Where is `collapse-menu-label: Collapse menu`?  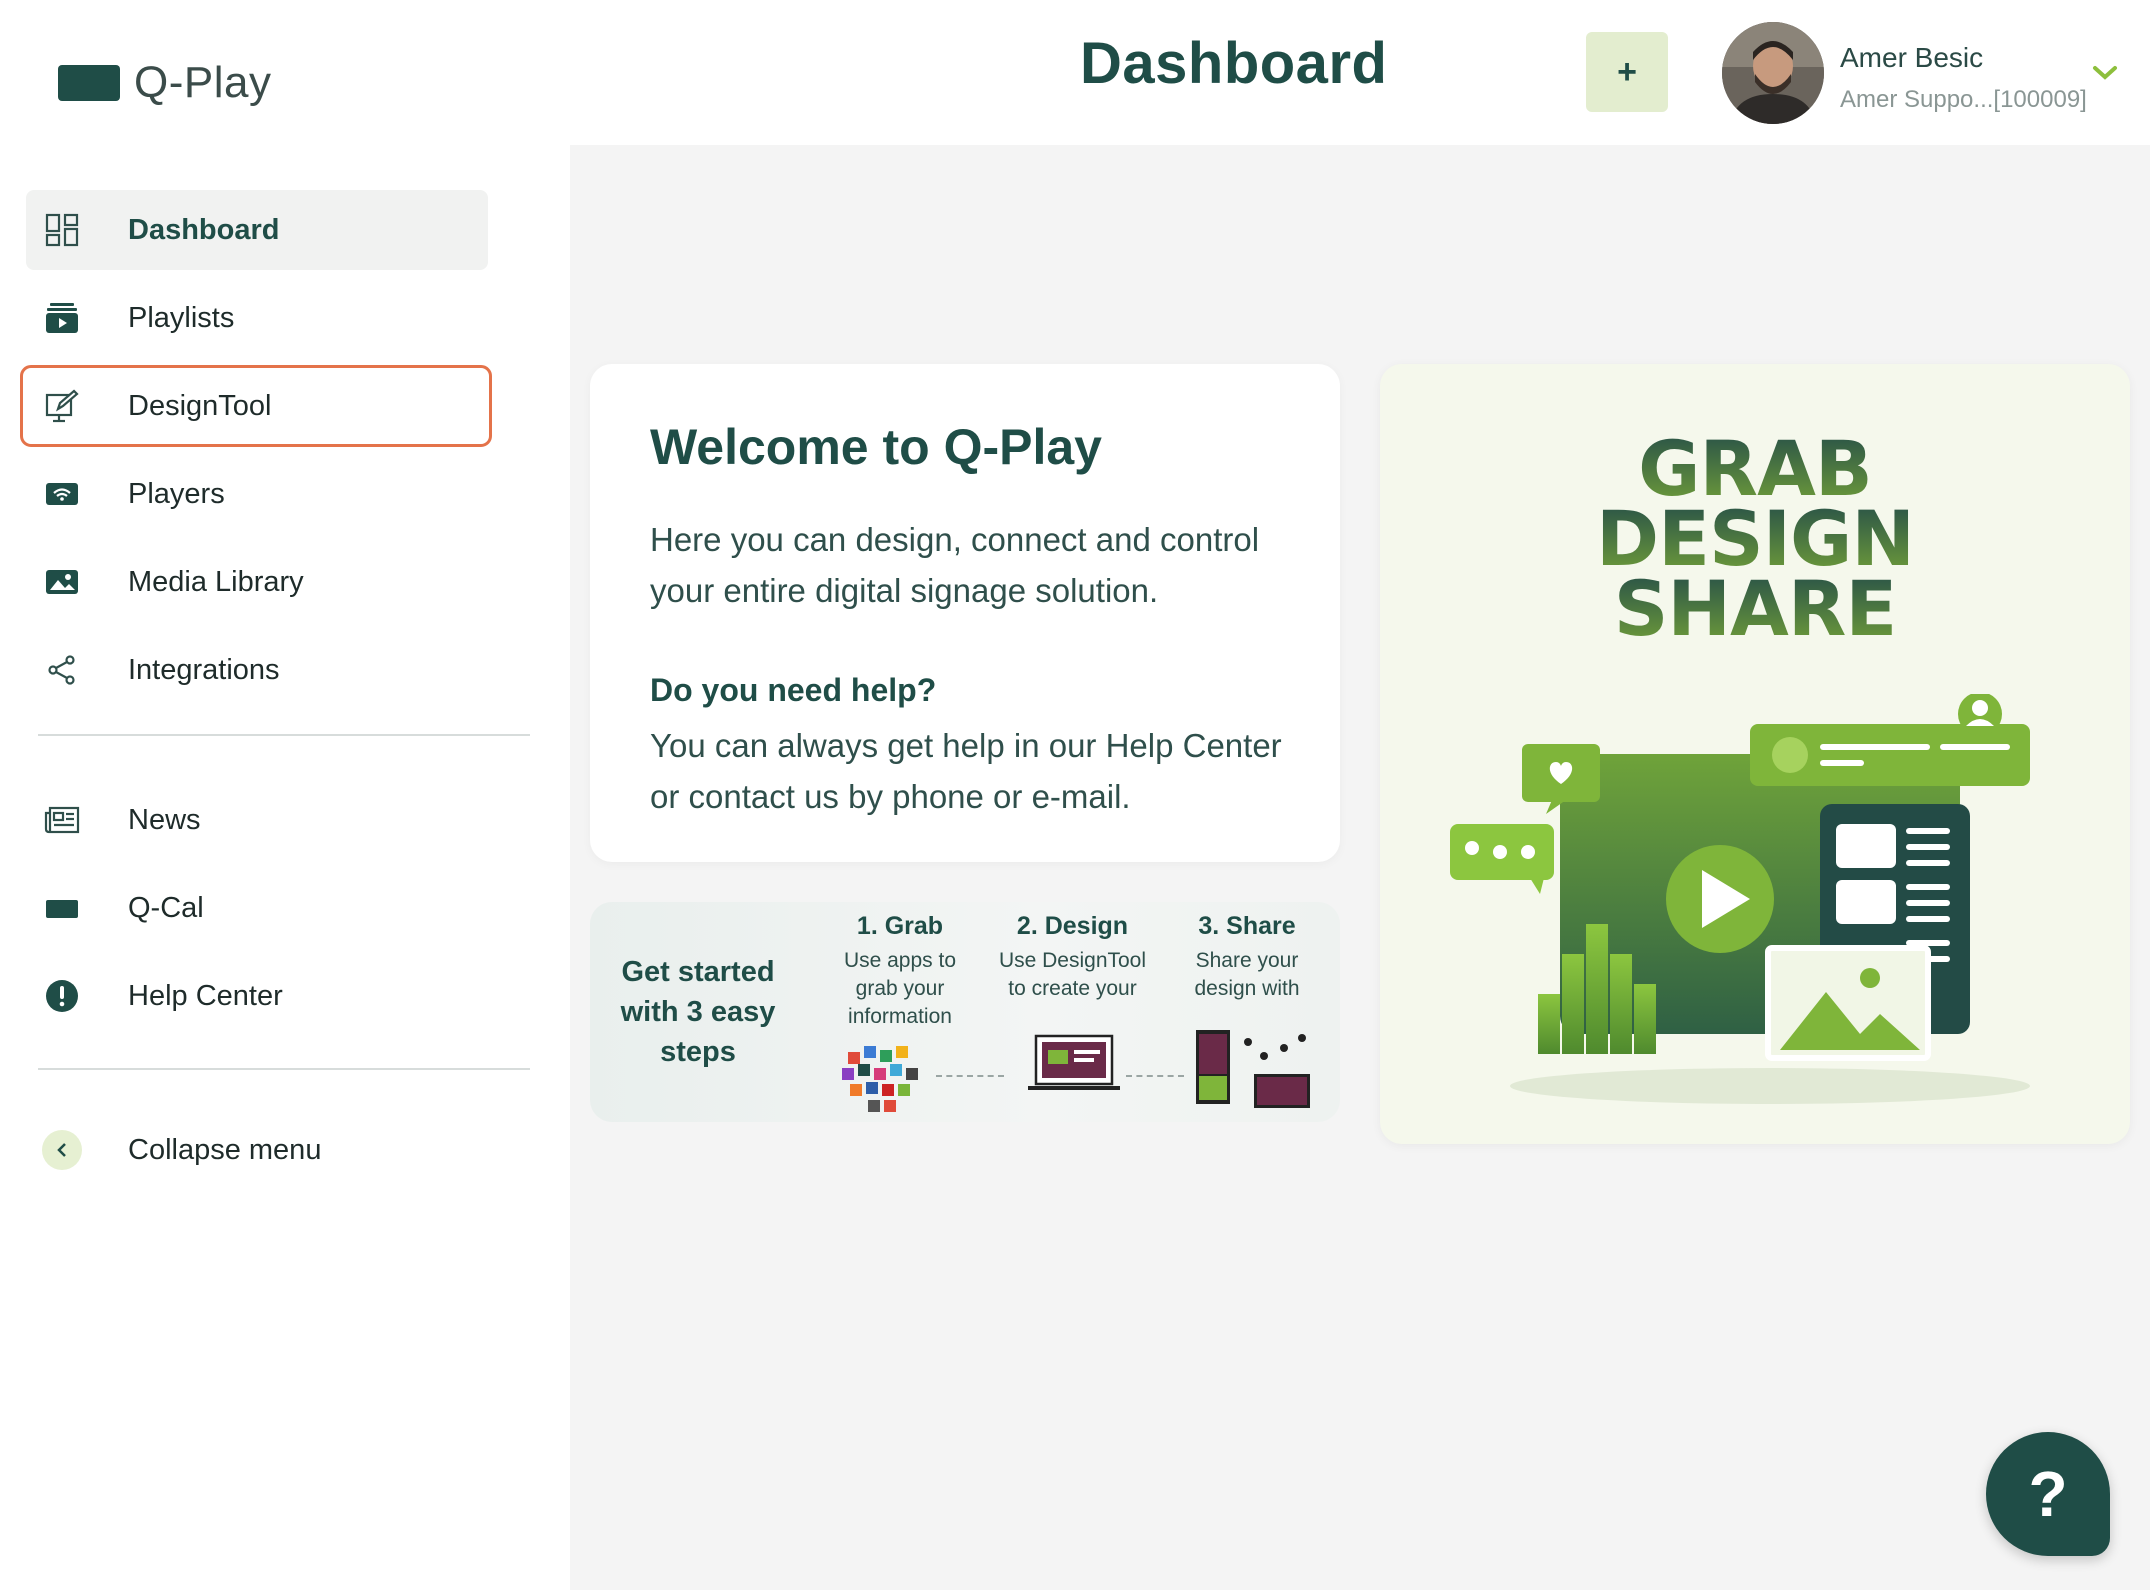
collapse-menu-label: Collapse menu is located at coordinates (225, 1149).